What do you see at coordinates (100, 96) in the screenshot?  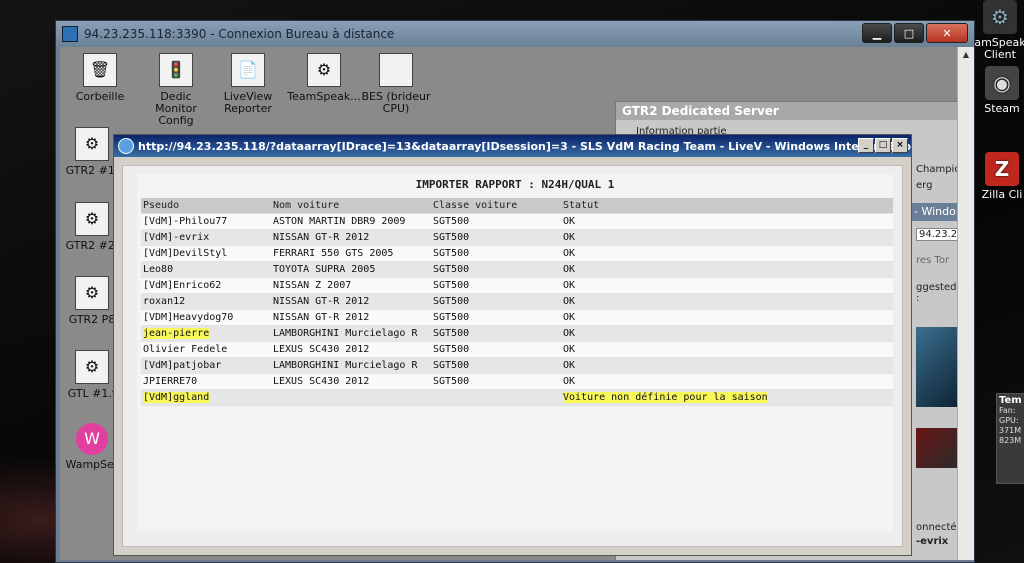 I see `icon-label: Corbeille` at bounding box center [100, 96].